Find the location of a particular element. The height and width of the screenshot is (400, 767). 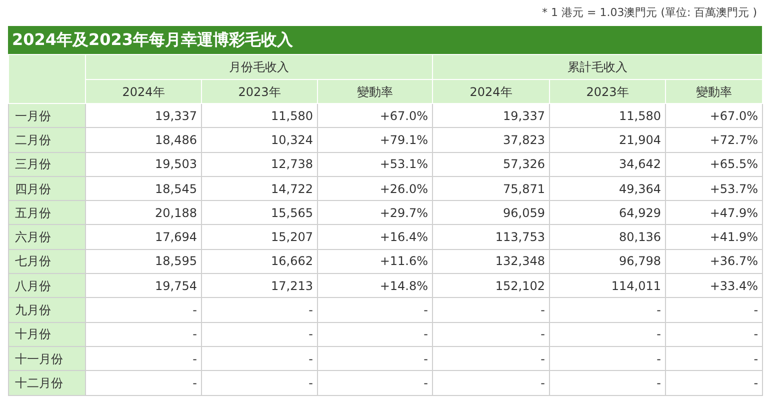

month-cell: 三月份 is located at coordinates (47, 164).